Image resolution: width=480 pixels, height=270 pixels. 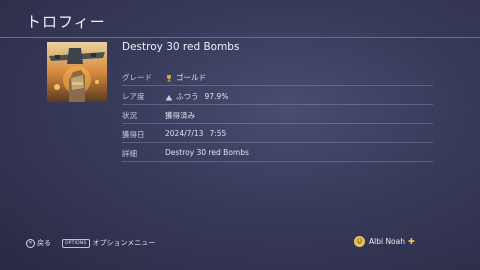 I want to click on detail-key: グレード, so click(x=137, y=77).